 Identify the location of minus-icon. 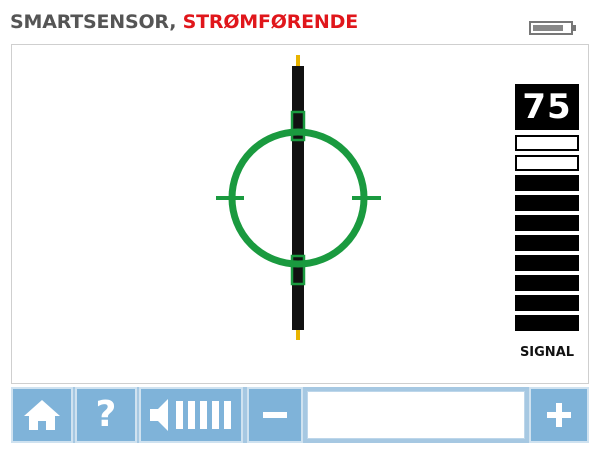
(275, 415).